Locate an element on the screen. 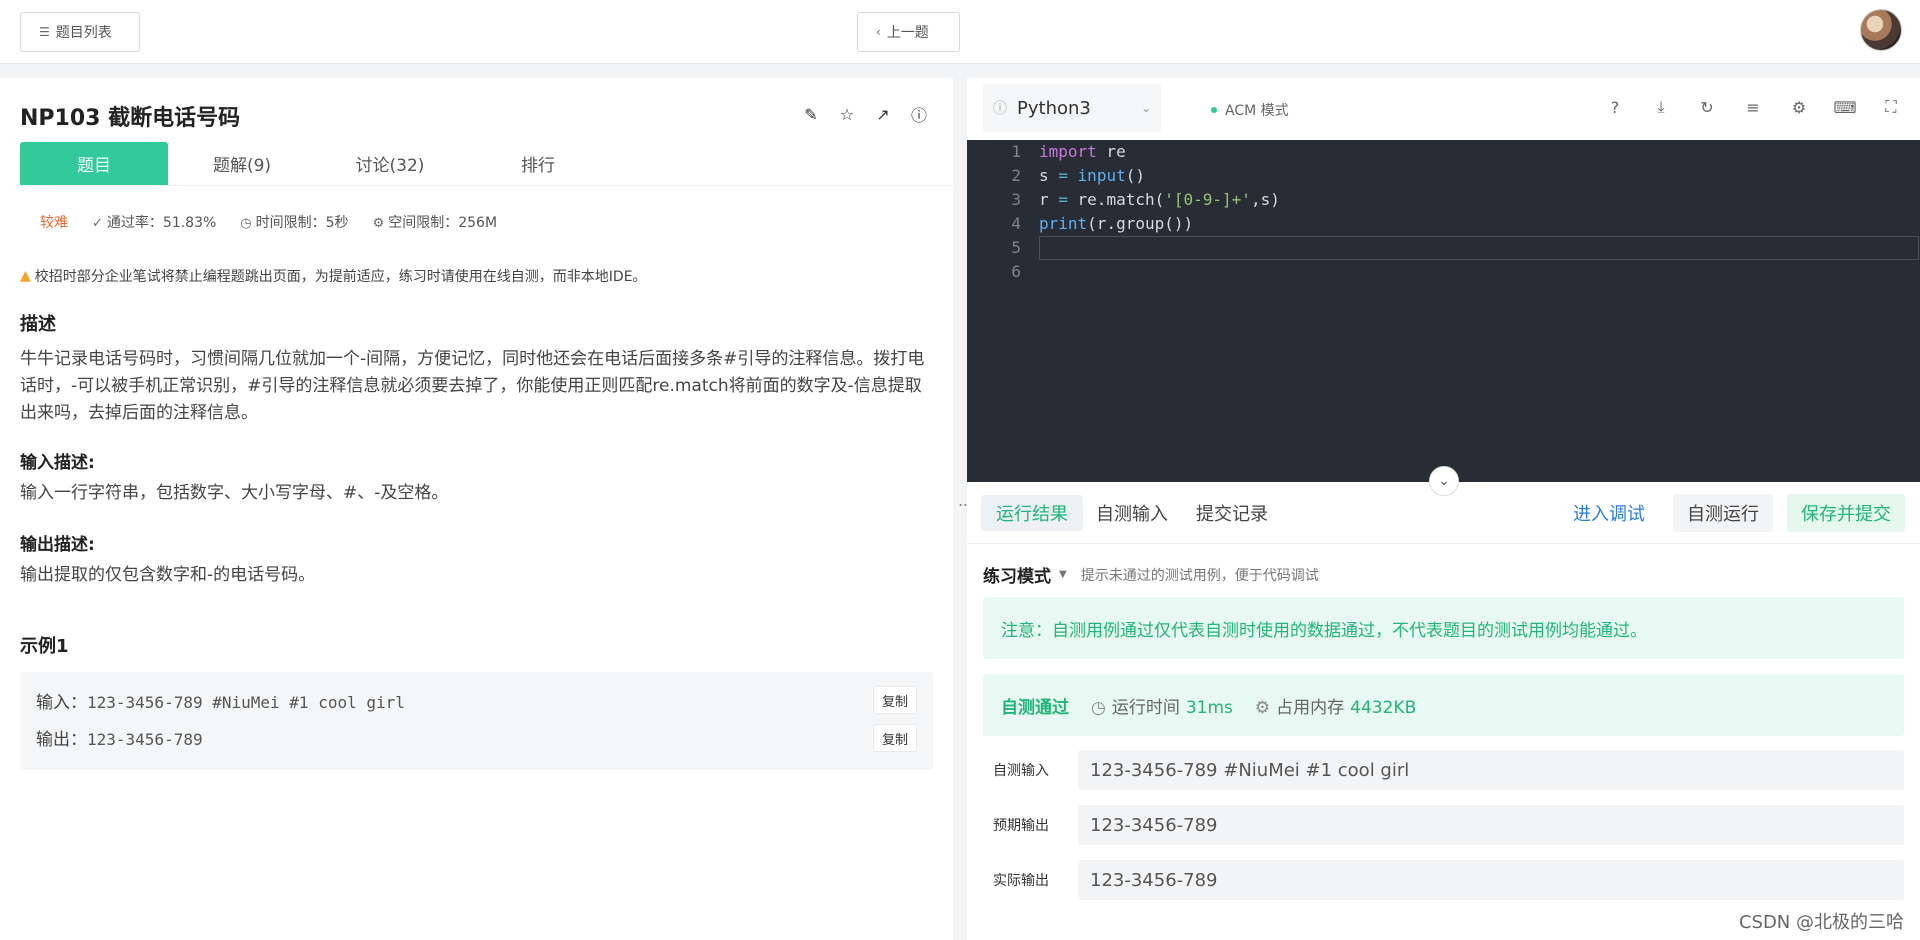  input-text: 输入一行字符串，包括数字、大小写字母、#、-及空格。 is located at coordinates (234, 493).